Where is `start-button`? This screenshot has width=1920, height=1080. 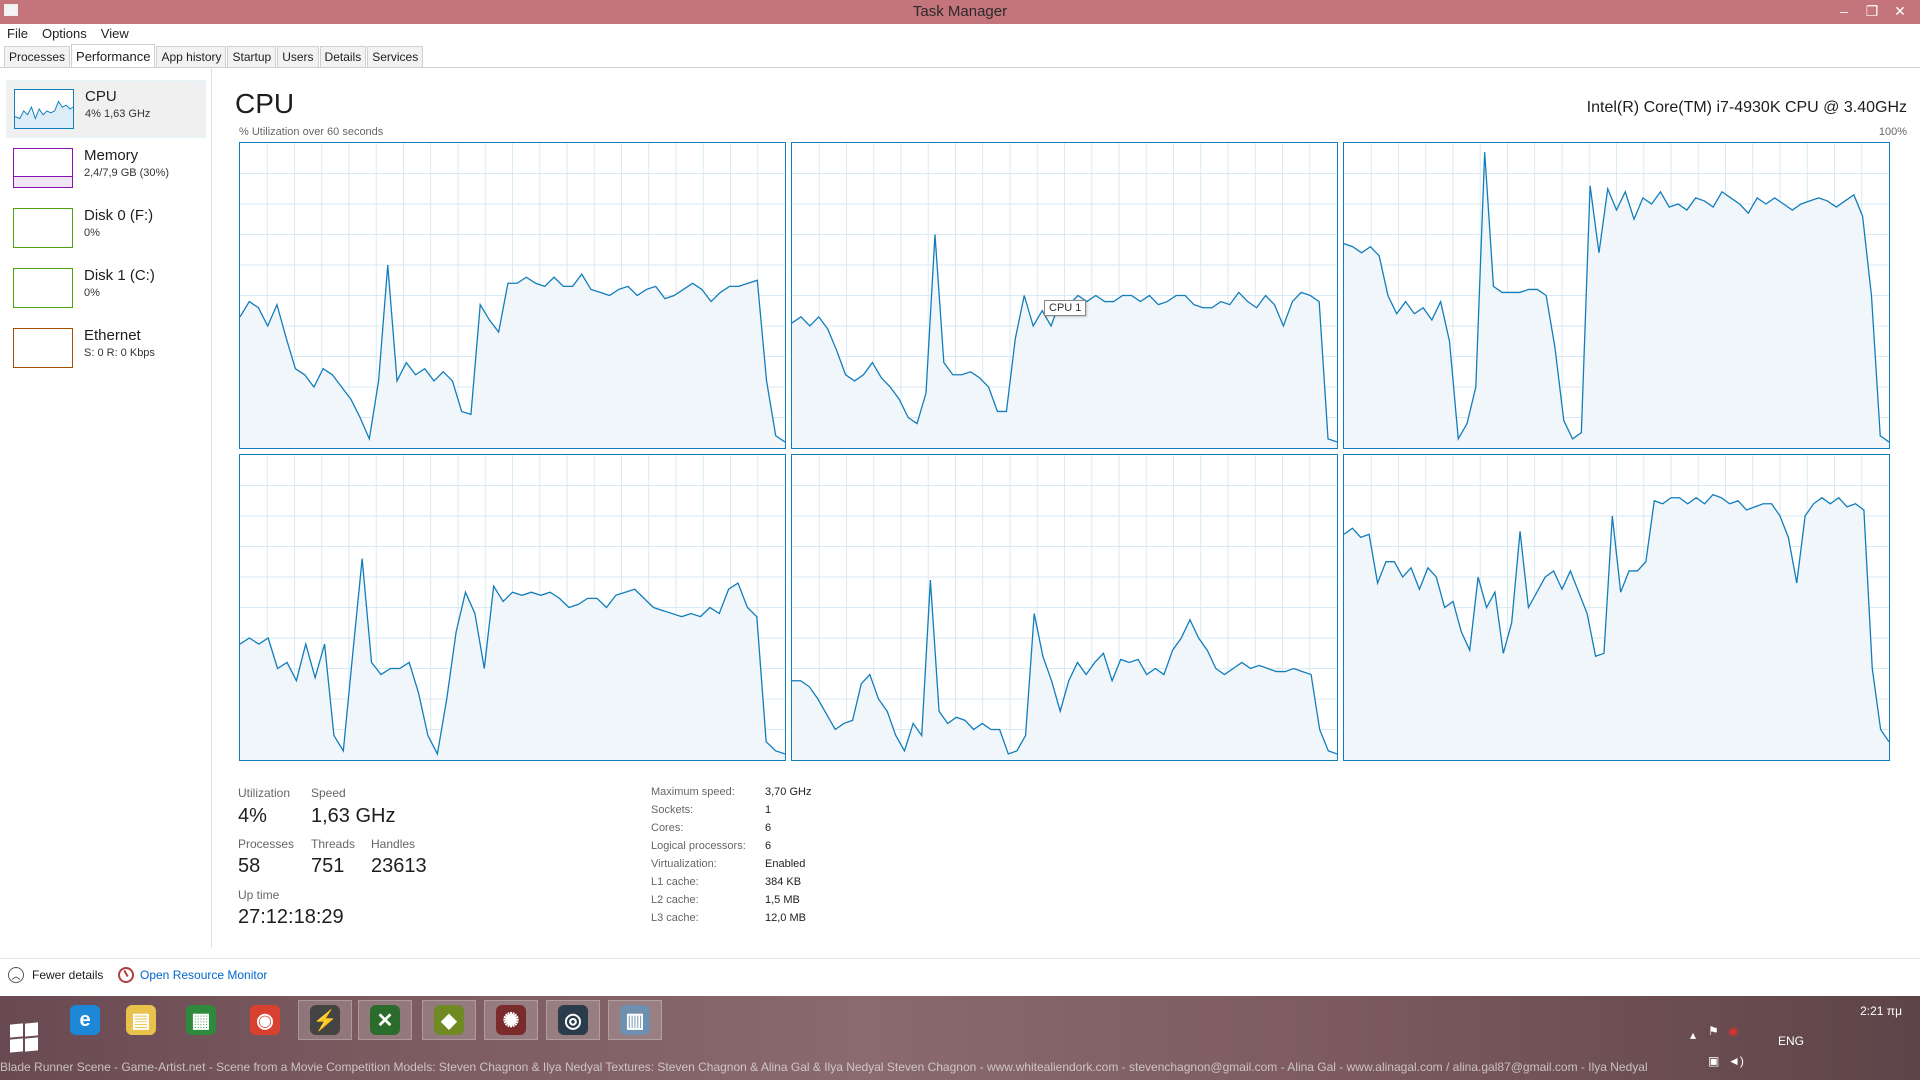
start-button is located at coordinates (25, 1038).